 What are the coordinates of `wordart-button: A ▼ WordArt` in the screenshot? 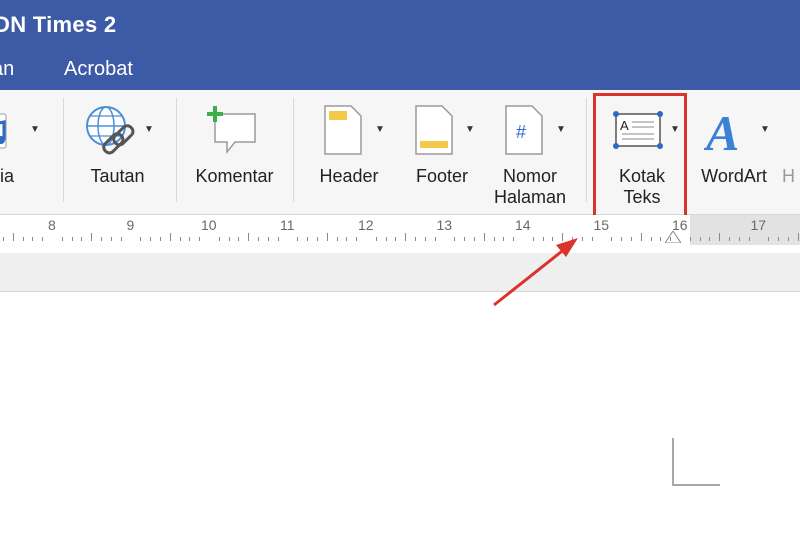 It's located at (734, 152).